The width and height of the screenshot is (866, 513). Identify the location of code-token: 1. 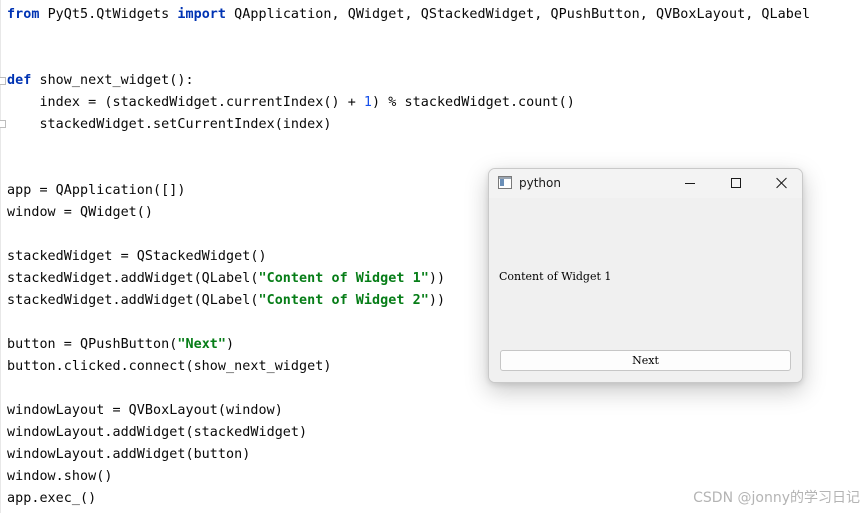
(368, 102).